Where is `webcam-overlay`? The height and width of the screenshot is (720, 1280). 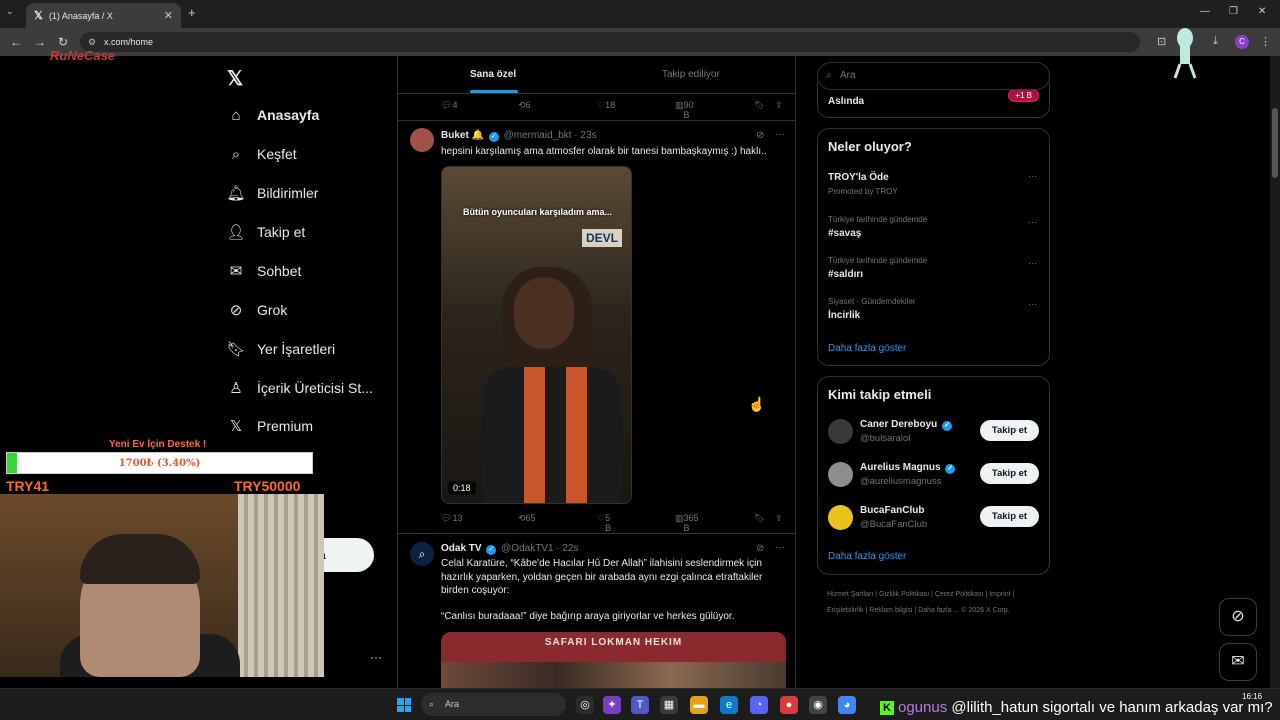 webcam-overlay is located at coordinates (162, 585).